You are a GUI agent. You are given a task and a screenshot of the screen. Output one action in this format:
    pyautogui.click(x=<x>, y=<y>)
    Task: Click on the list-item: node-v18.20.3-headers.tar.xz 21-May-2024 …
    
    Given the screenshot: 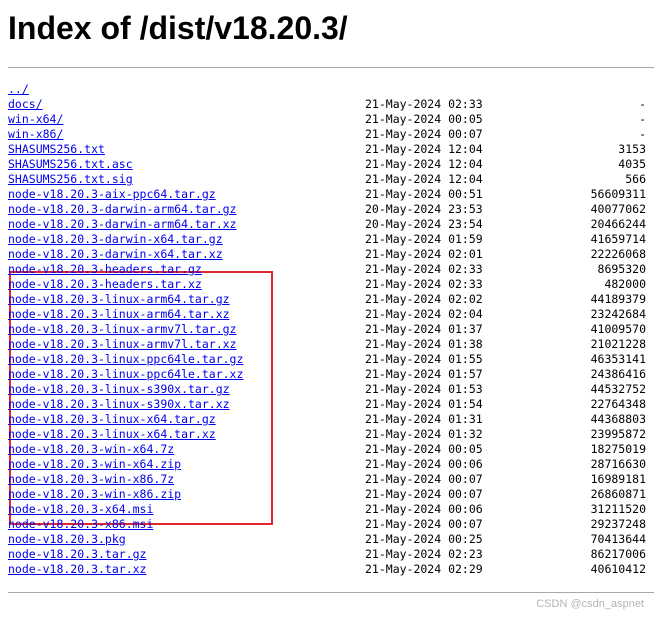 What is the action you would take?
    pyautogui.click(x=327, y=284)
    